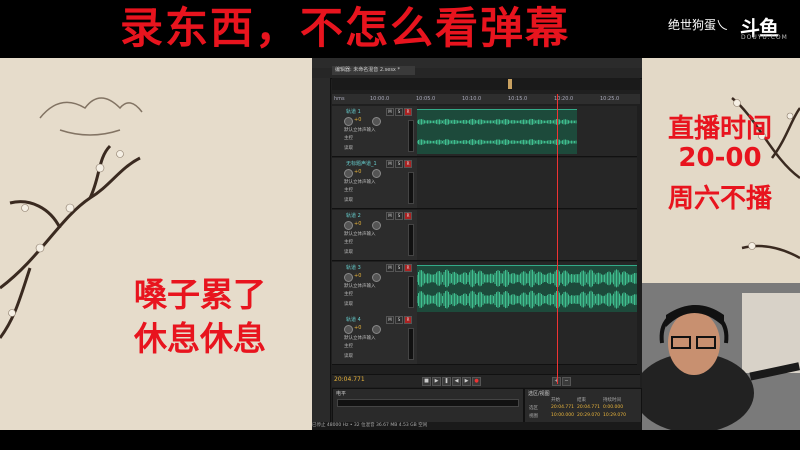  I want to click on selection-panel-title: 选区/视图, so click(539, 394).